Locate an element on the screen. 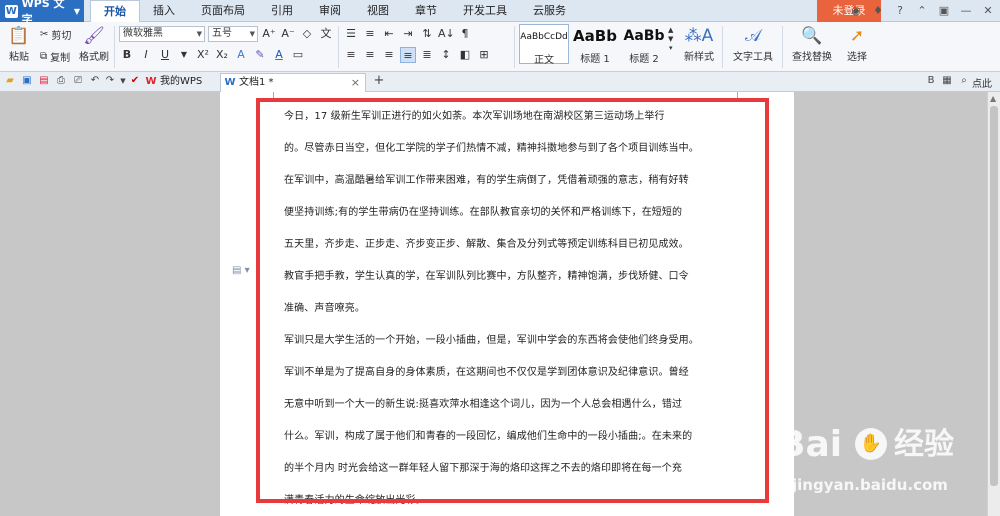  grow-font-icon: A⁺ is located at coordinates (269, 34).